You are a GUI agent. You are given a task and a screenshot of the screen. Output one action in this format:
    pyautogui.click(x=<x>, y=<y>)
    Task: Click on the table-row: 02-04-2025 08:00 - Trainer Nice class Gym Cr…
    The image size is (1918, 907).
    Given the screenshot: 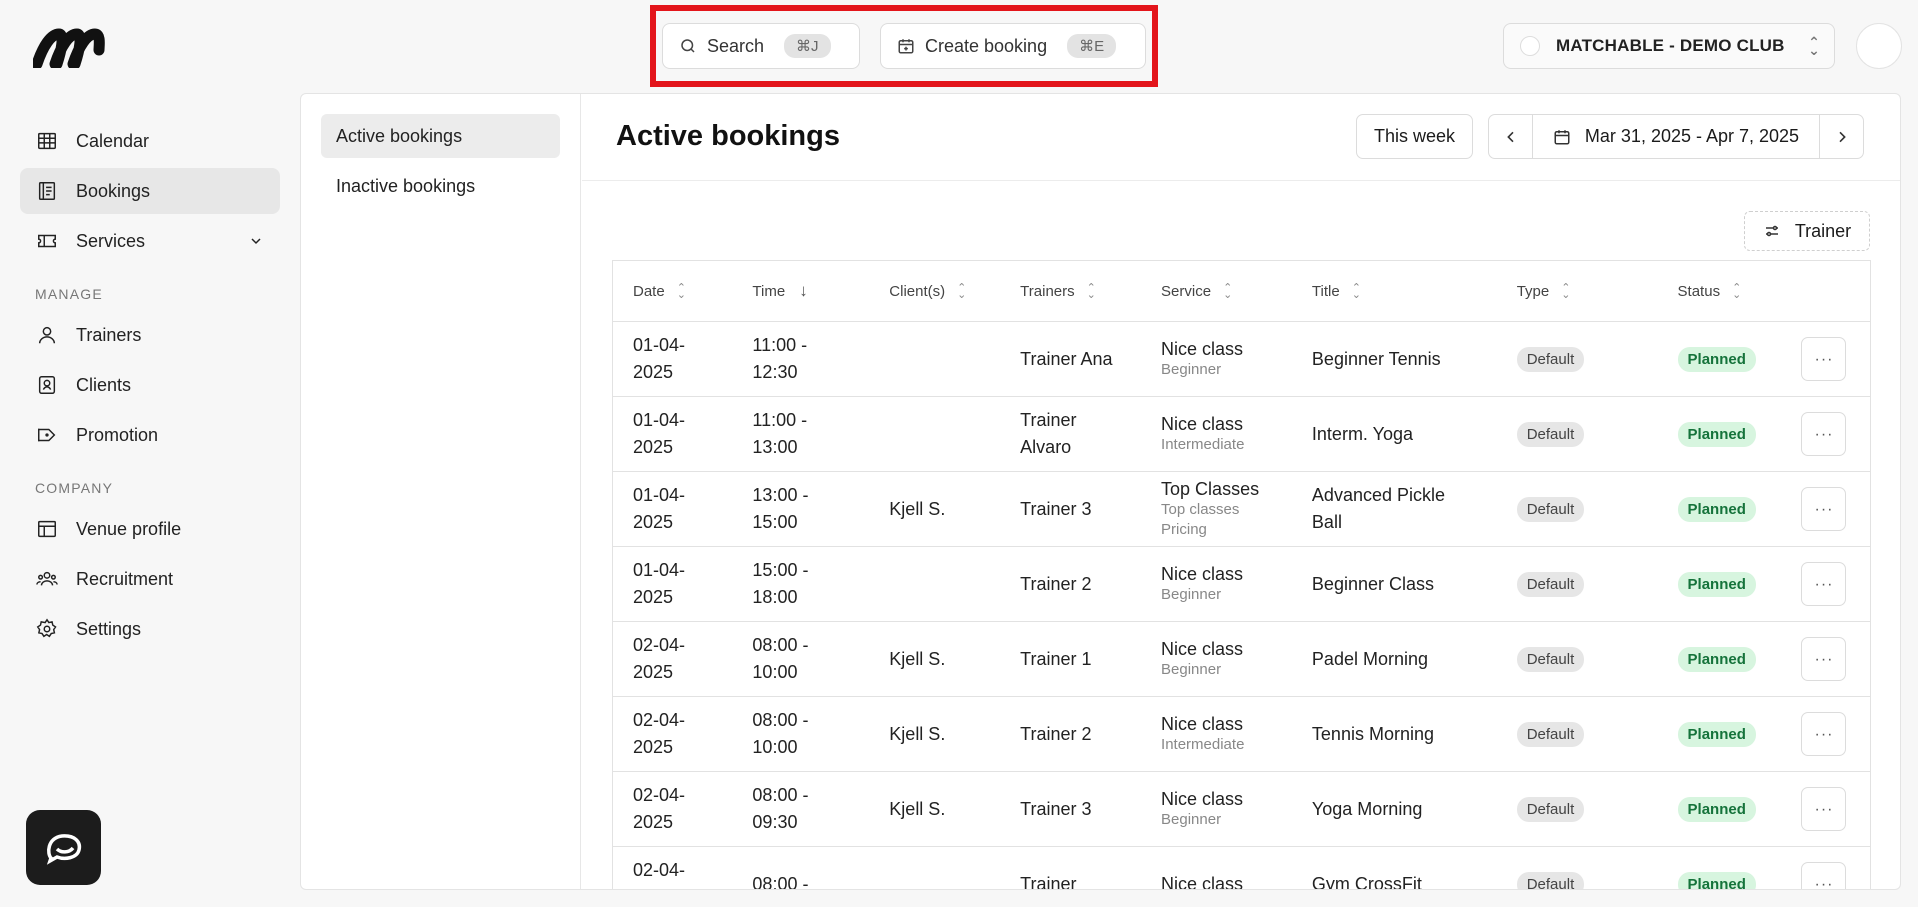 What is the action you would take?
    pyautogui.click(x=1241, y=868)
    